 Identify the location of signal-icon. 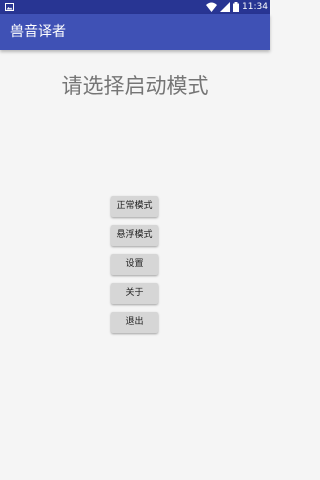
(225, 7).